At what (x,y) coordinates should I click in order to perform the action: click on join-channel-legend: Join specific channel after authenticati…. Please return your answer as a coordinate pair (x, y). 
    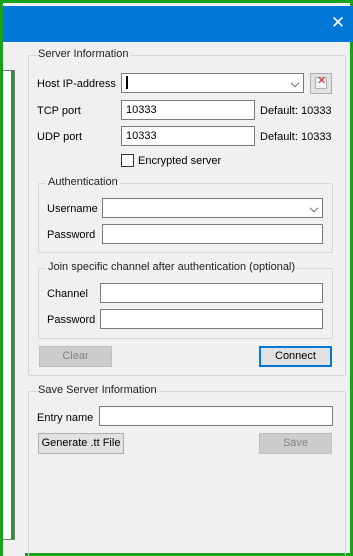
    Looking at the image, I should click on (172, 267).